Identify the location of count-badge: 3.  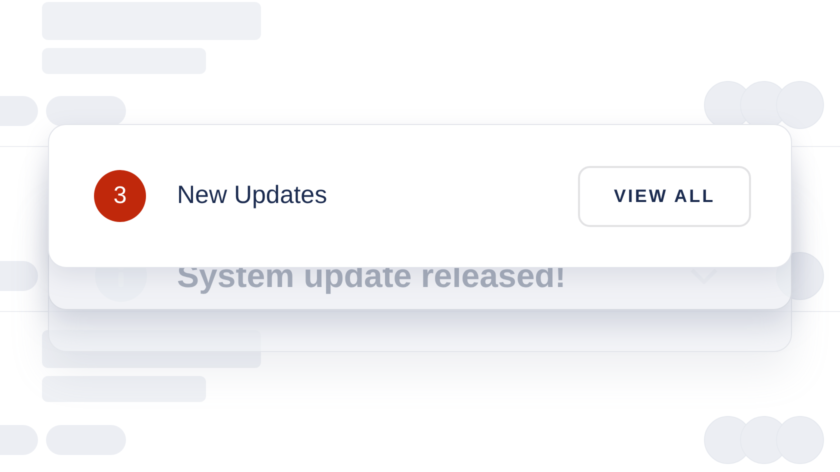
(120, 196).